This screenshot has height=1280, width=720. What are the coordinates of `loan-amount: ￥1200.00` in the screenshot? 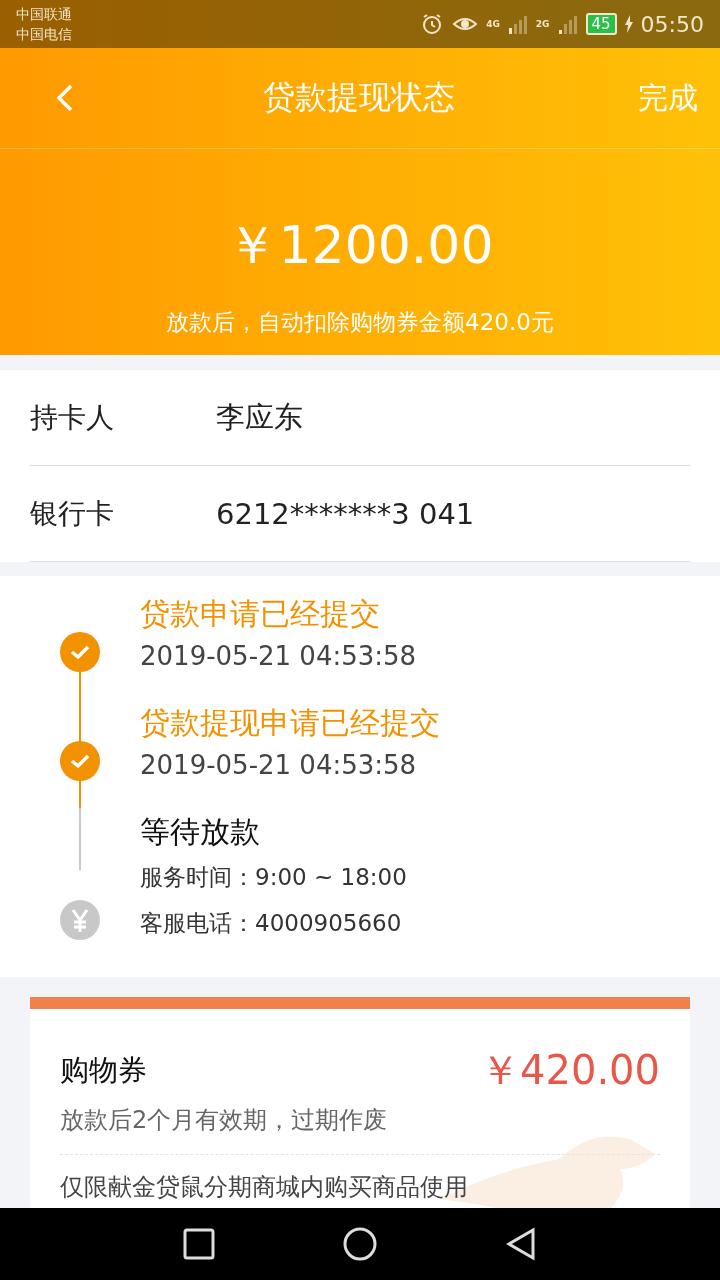 It's located at (360, 245).